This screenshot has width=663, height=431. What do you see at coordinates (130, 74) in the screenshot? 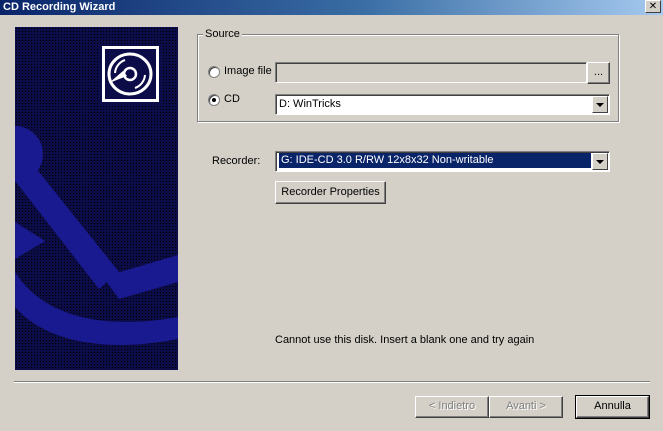
I see `cd-disc-icon` at bounding box center [130, 74].